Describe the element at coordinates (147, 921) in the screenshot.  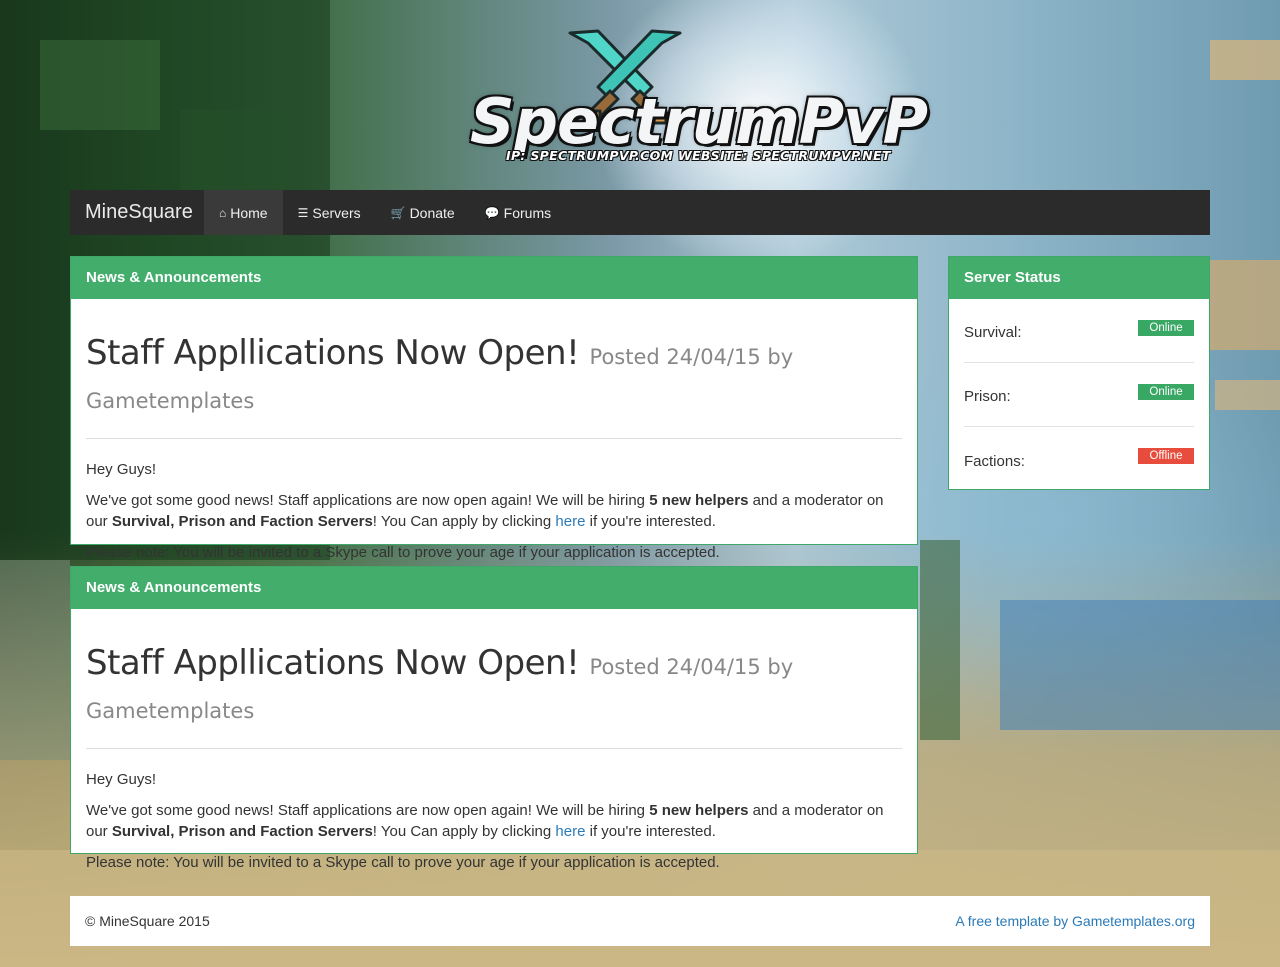
I see `footer-copyright: © MineSquare 2015` at that location.